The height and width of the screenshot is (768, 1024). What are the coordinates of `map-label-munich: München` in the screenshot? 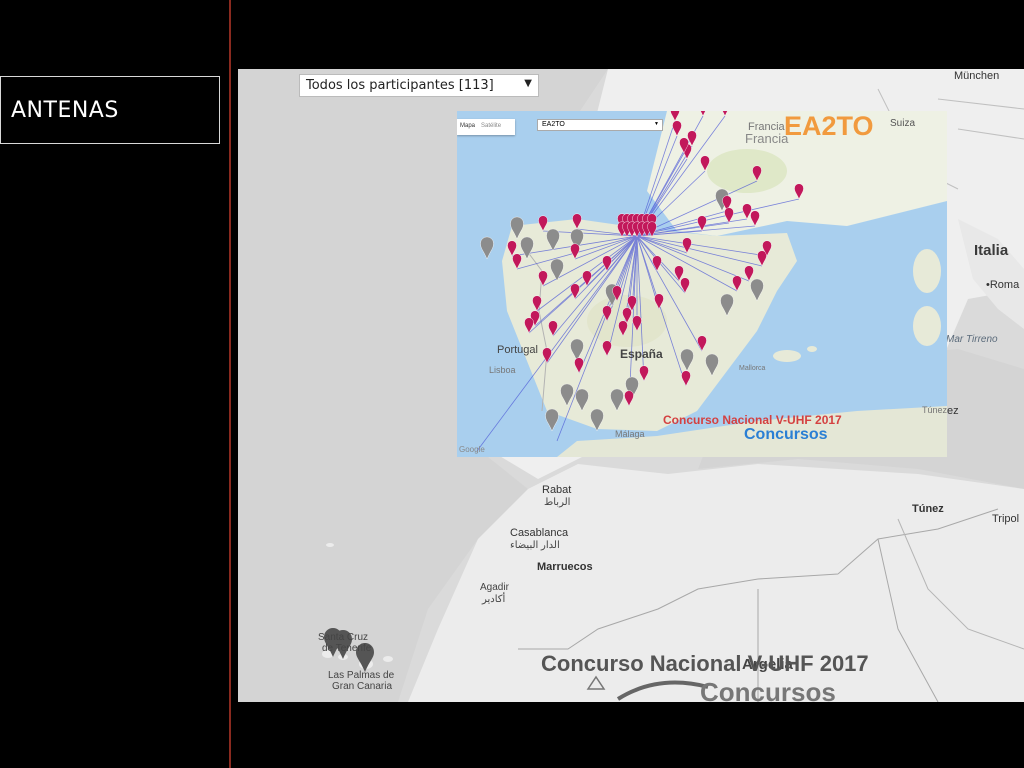 It's located at (977, 76).